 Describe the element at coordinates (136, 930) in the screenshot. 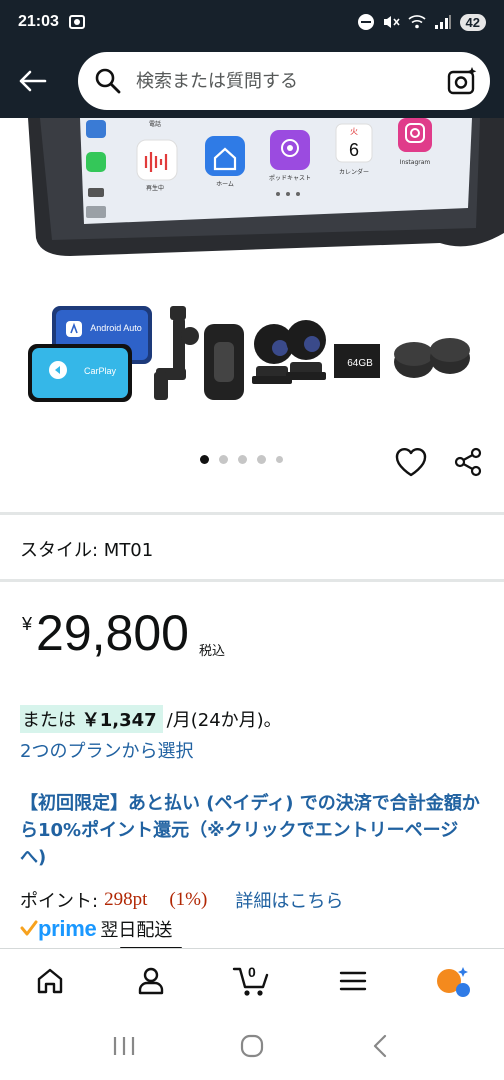

I see `delivery-text: 翌日配送` at that location.